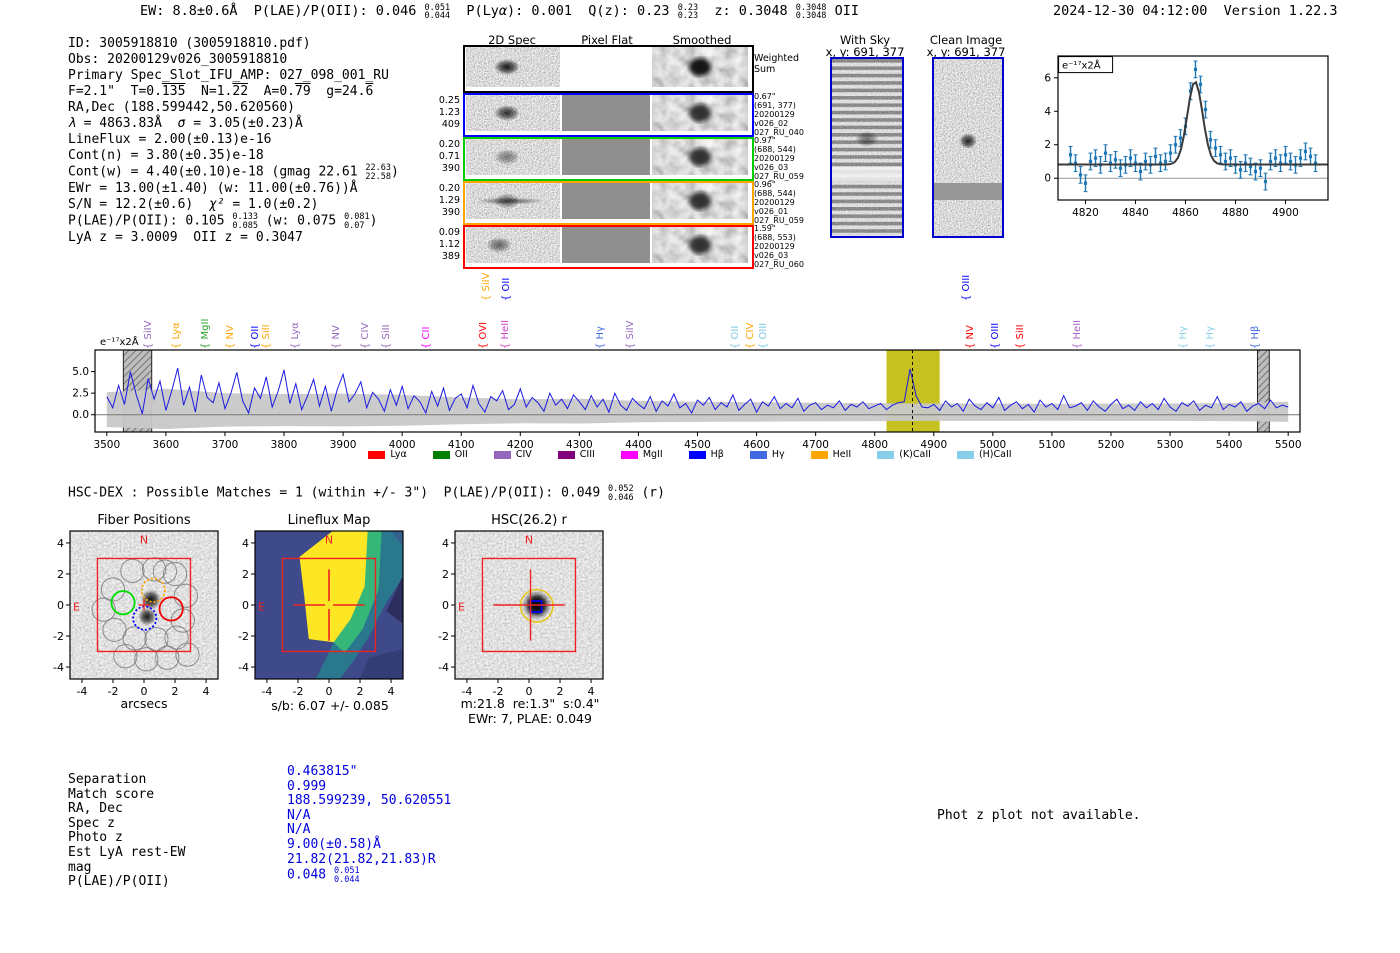 This screenshot has width=1400, height=953. What do you see at coordinates (529, 520) in the screenshot?
I see `hsc-panel-title: HSC(26.2) r` at bounding box center [529, 520].